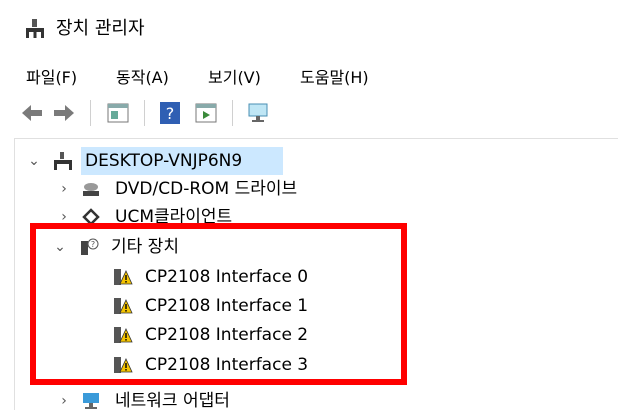  I want to click on window-title: 장치 관리자, so click(100, 28).